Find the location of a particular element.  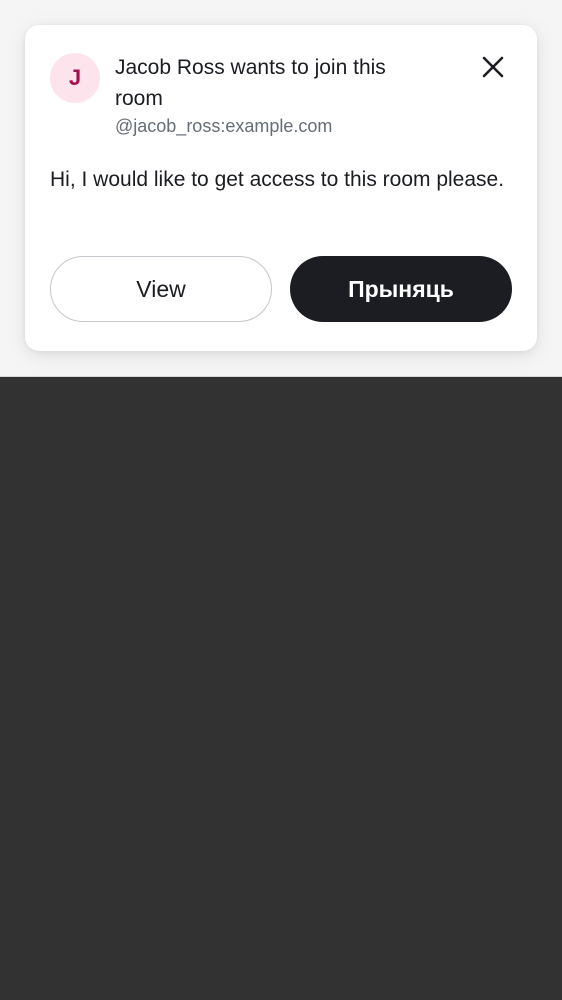

close-button is located at coordinates (493, 67).